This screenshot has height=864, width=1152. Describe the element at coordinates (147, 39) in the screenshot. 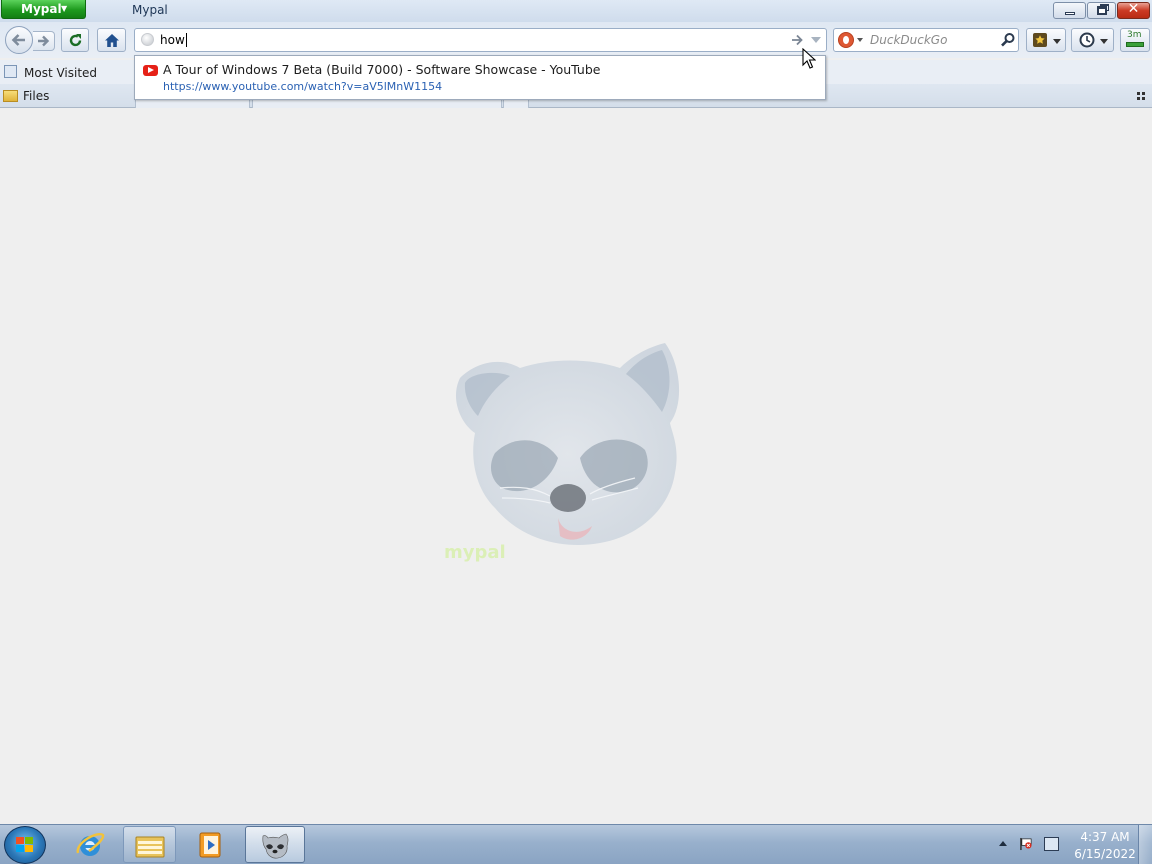

I see `site-identity-icon` at that location.